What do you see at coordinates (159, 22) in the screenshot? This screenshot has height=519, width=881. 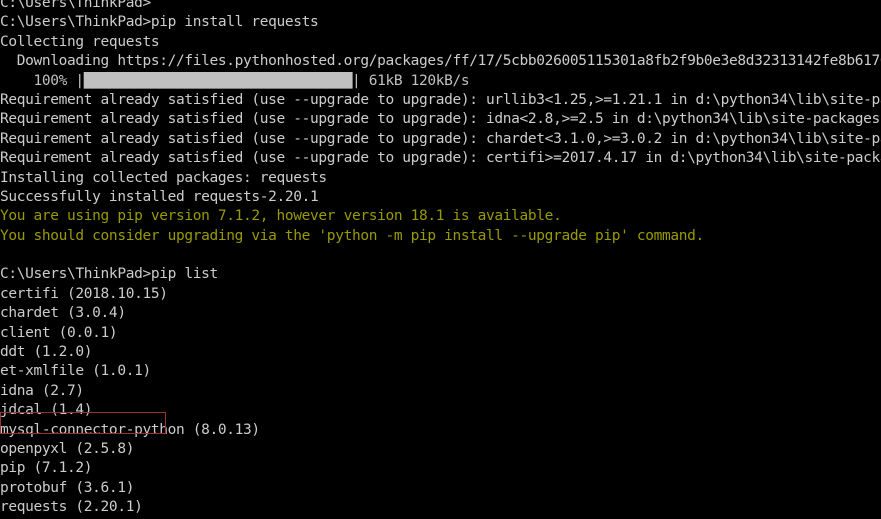 I see `terminal-line: C:\Users\ThinkPad>pip install requests` at bounding box center [159, 22].